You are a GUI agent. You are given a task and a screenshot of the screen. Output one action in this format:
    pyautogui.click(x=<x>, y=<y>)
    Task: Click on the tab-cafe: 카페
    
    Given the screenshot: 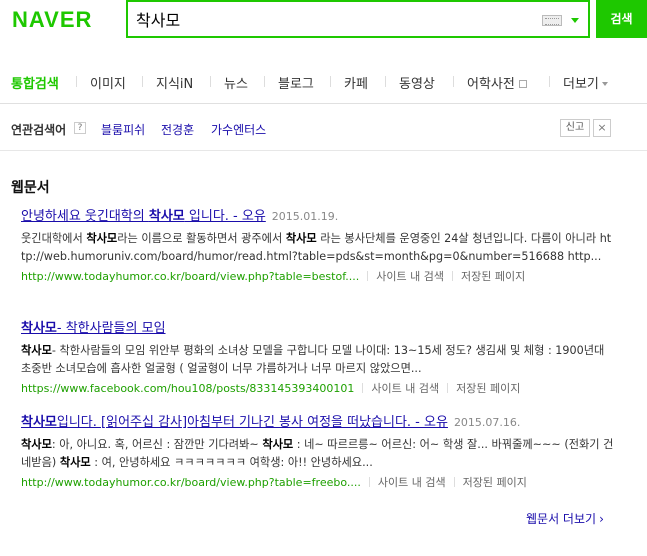 What is the action you would take?
    pyautogui.click(x=356, y=82)
    